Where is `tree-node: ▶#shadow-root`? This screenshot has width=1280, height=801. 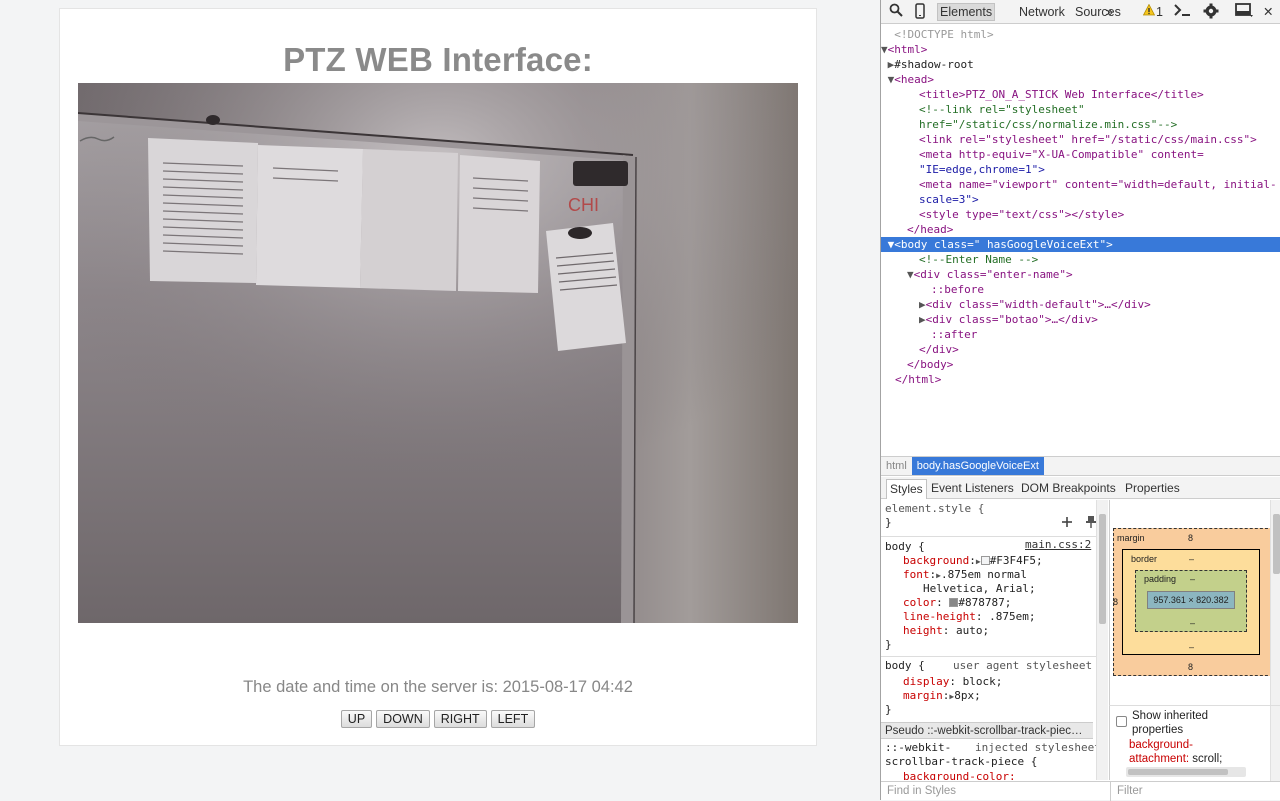
tree-node: ▶#shadow-root is located at coordinates (1080, 64).